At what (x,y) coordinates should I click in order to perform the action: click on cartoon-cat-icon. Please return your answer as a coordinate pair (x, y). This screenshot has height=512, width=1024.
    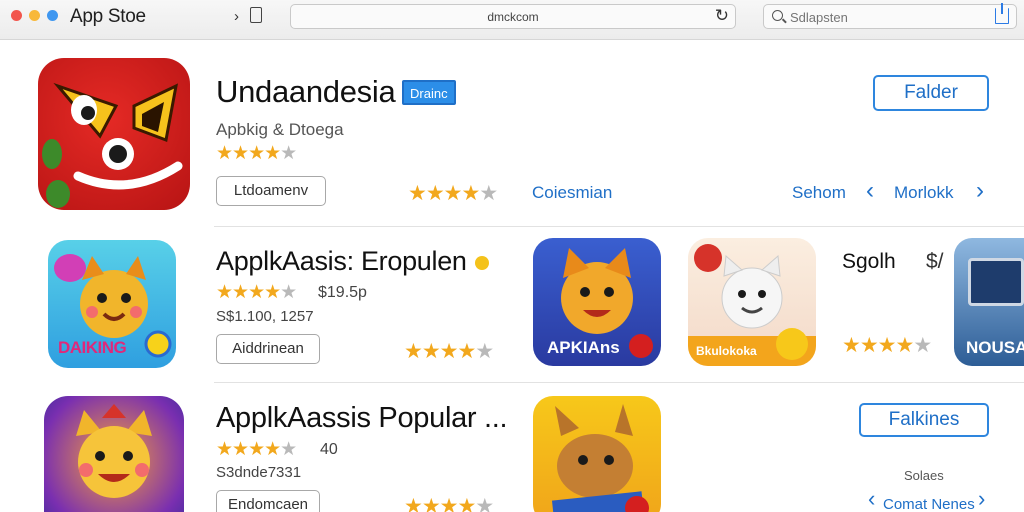
    Looking at the image, I should click on (114, 451).